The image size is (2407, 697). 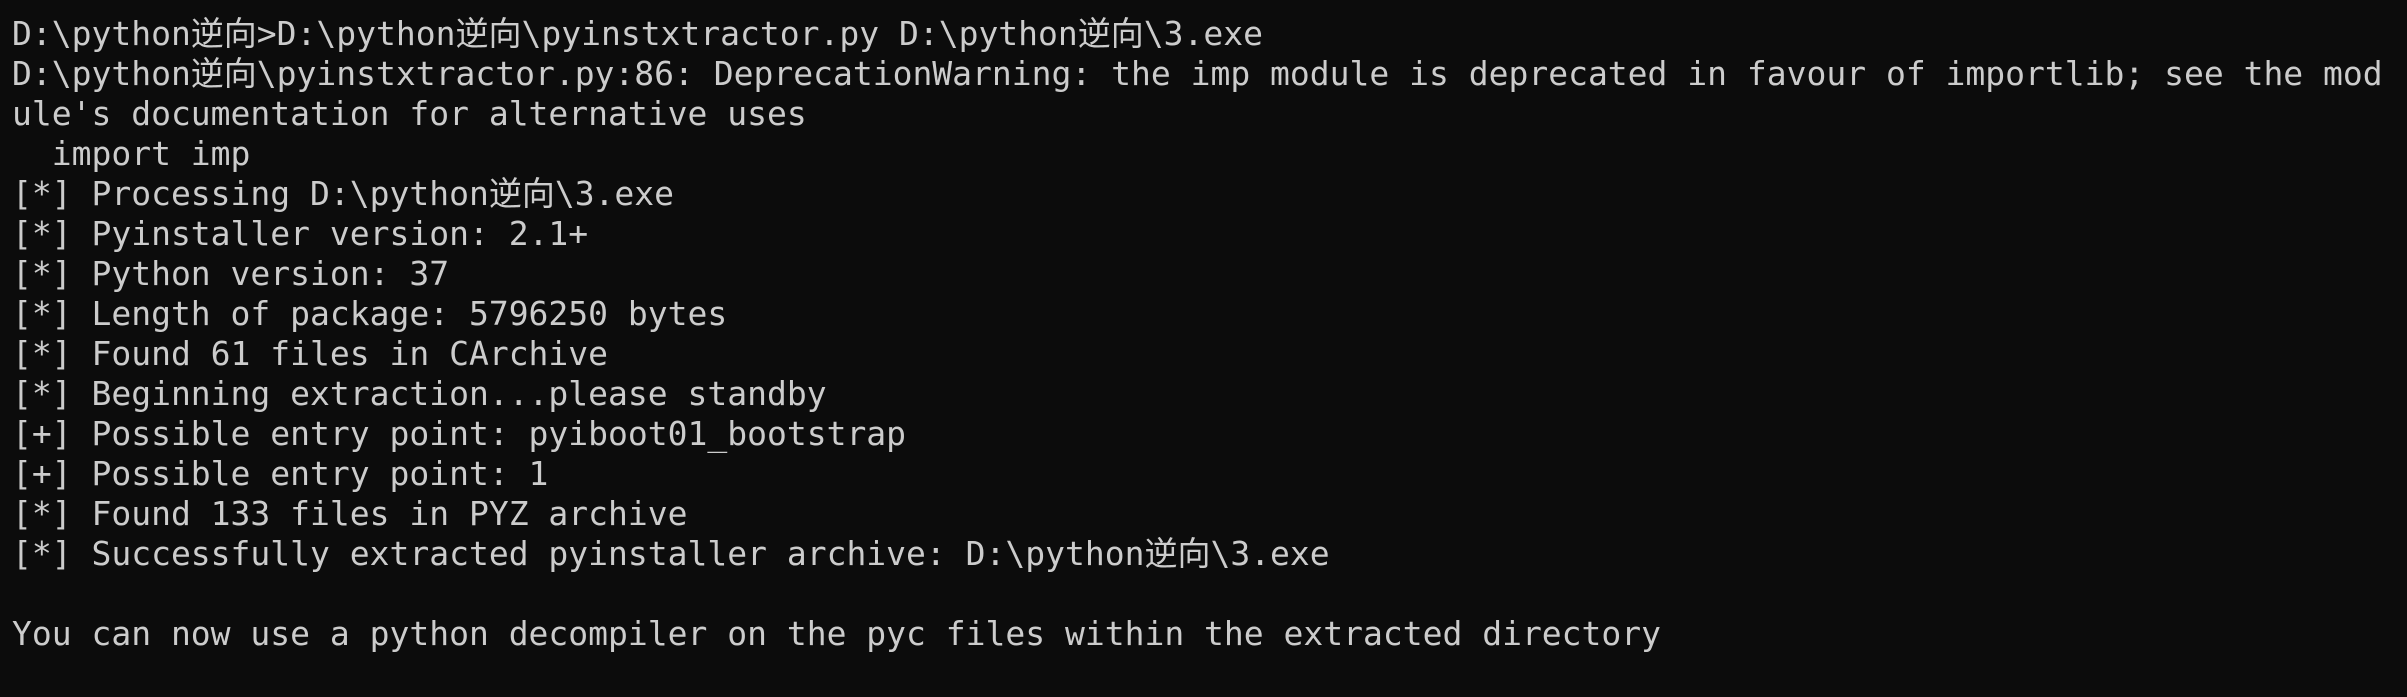 I want to click on output-line: [*] Length of package: 5796250 bytes, so click(x=370, y=313).